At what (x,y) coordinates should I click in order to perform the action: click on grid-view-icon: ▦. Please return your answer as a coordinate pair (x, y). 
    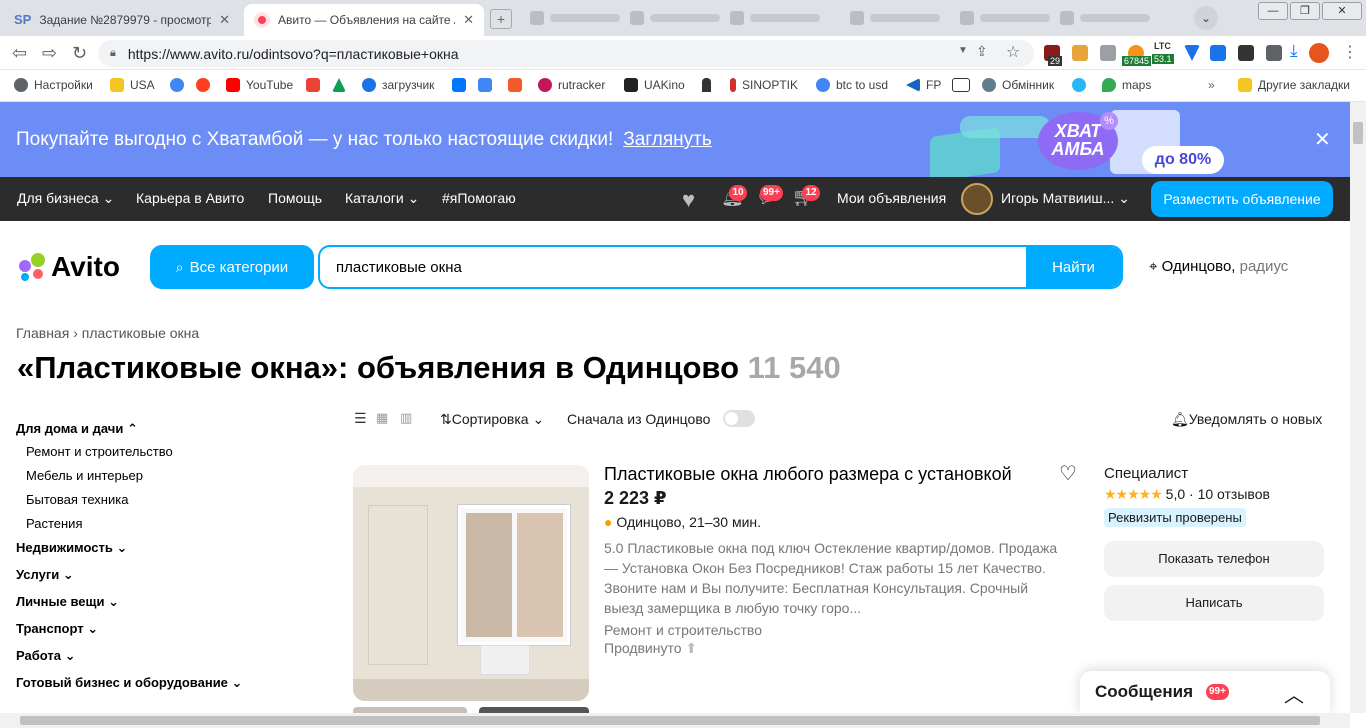
    Looking at the image, I should click on (382, 418).